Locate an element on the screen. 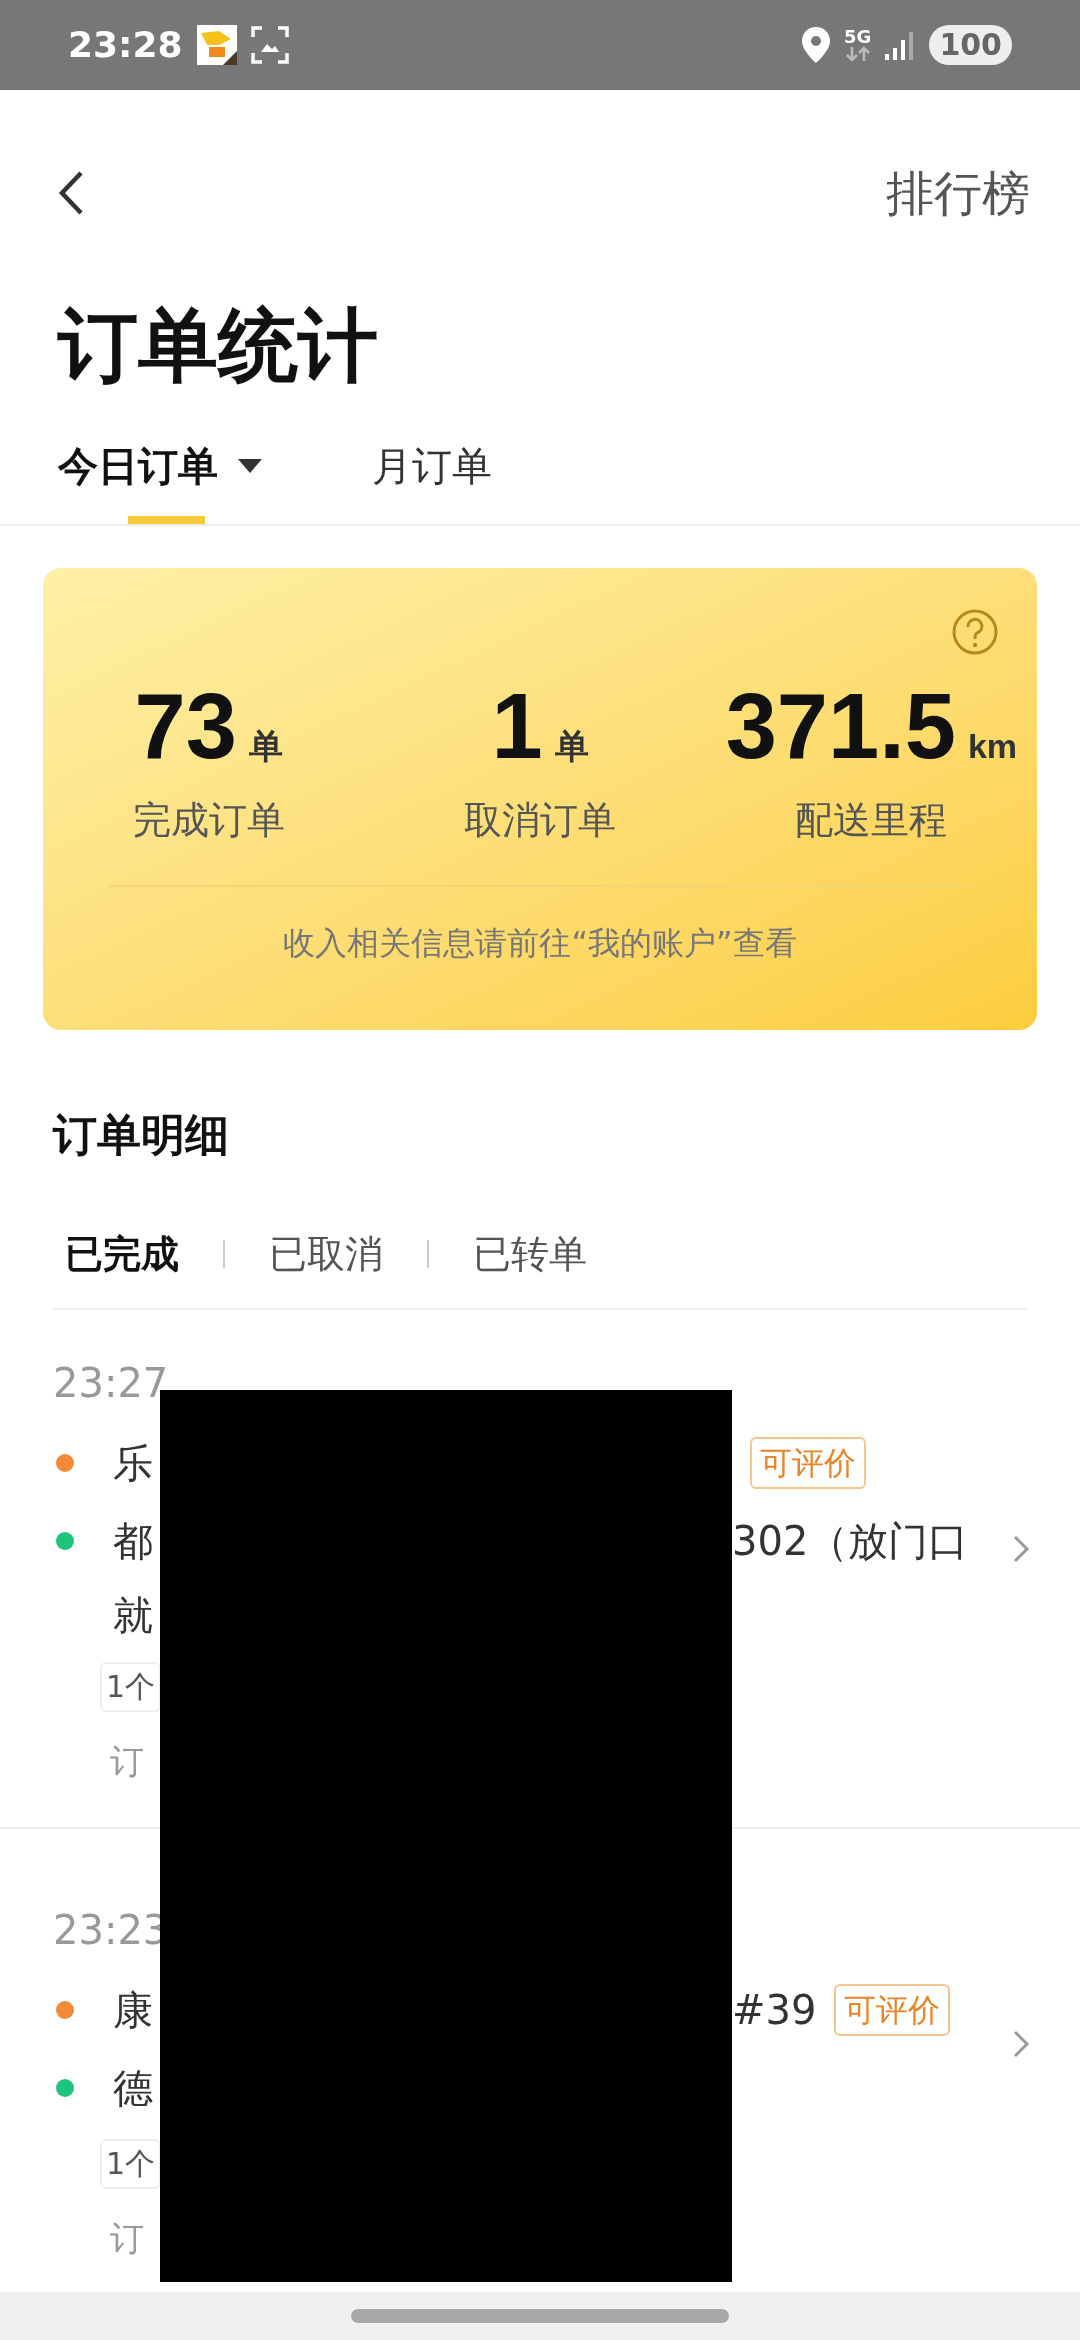  filter-tab: 已完成 is located at coordinates (122, 1254).